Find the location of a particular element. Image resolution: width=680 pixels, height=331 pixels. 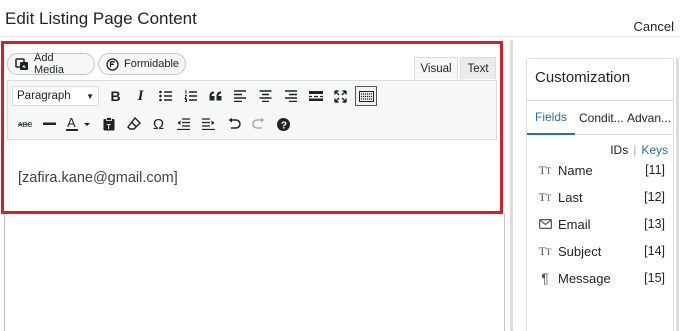

field-name: Email is located at coordinates (574, 224).